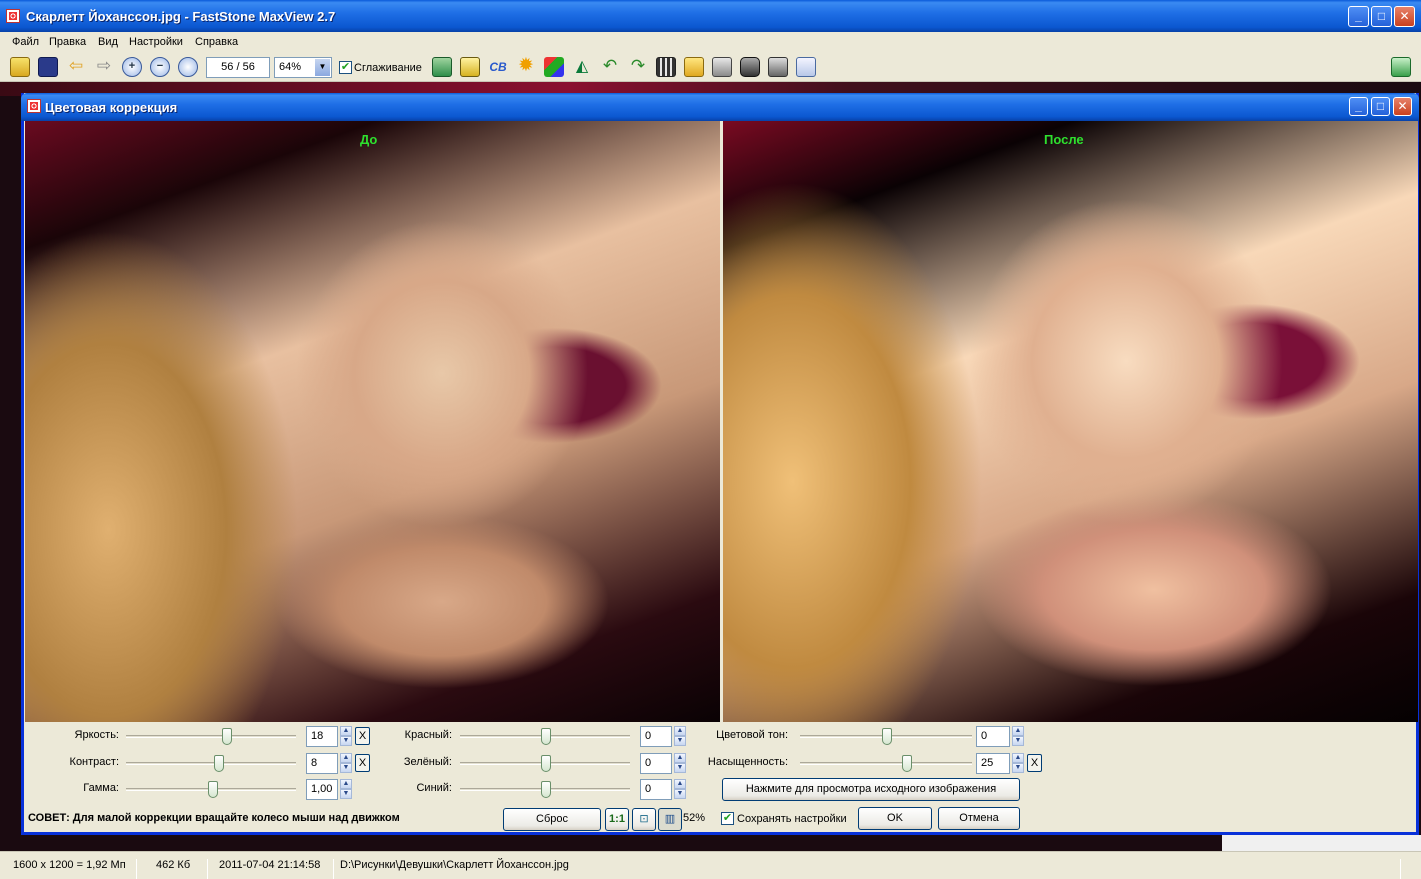 This screenshot has width=1421, height=879. What do you see at coordinates (346, 763) in the screenshot?
I see `contrast-spinner: ▲ ▼` at bounding box center [346, 763].